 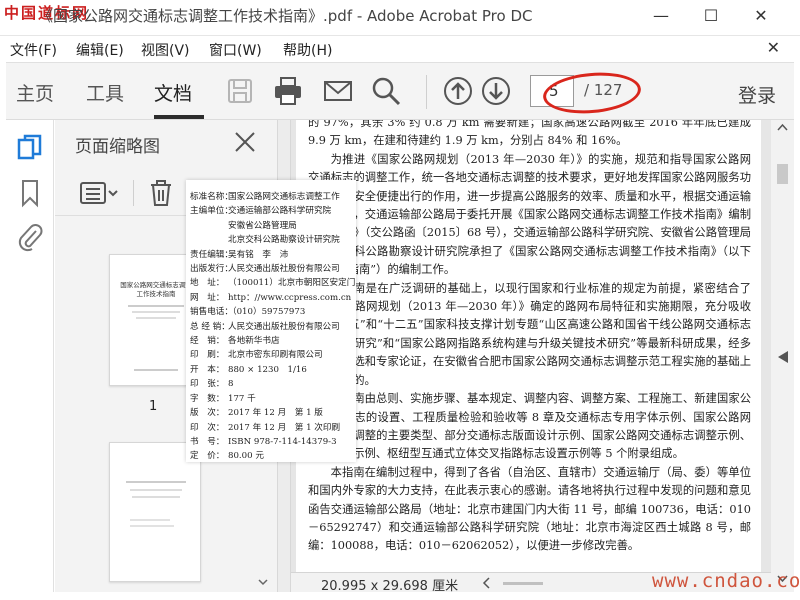 I want to click on delete-page-icon, so click(x=161, y=193).